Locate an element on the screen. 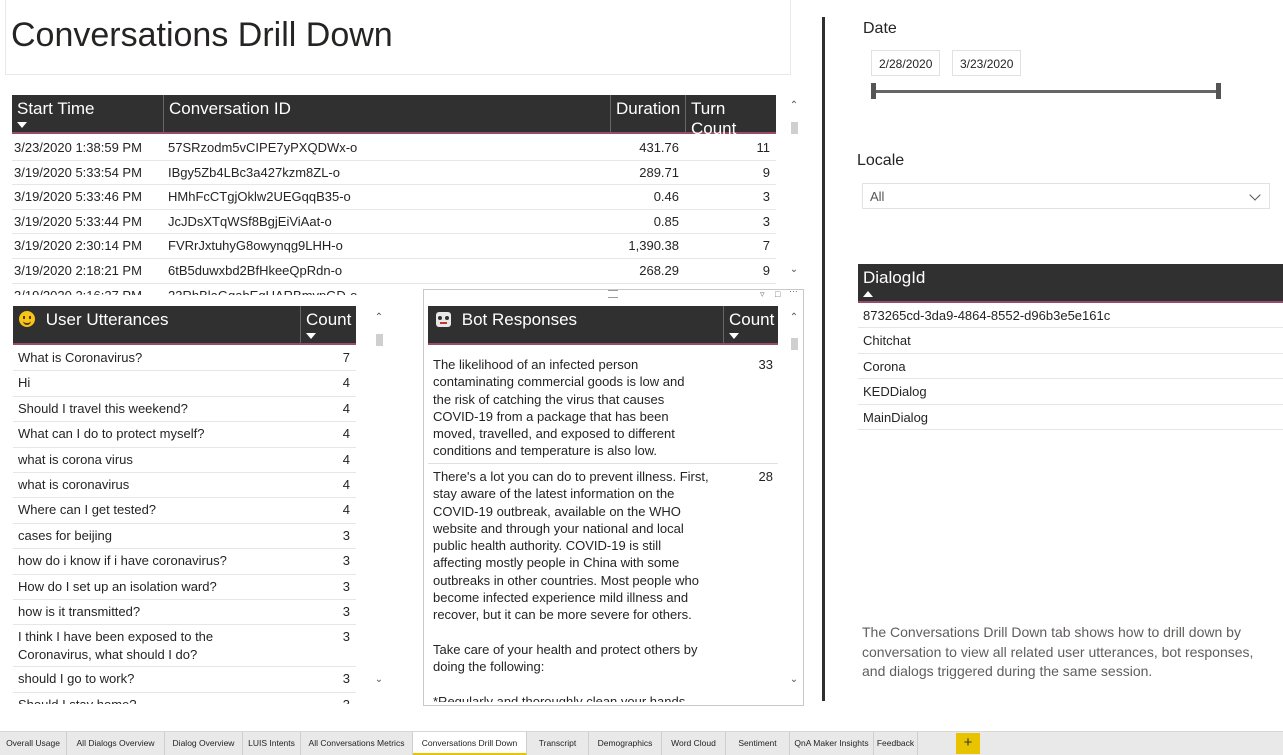 Image resolution: width=1283 pixels, height=755 pixels. utterance-row: how do i know if i have coronavirus? 3 is located at coordinates (184, 562).